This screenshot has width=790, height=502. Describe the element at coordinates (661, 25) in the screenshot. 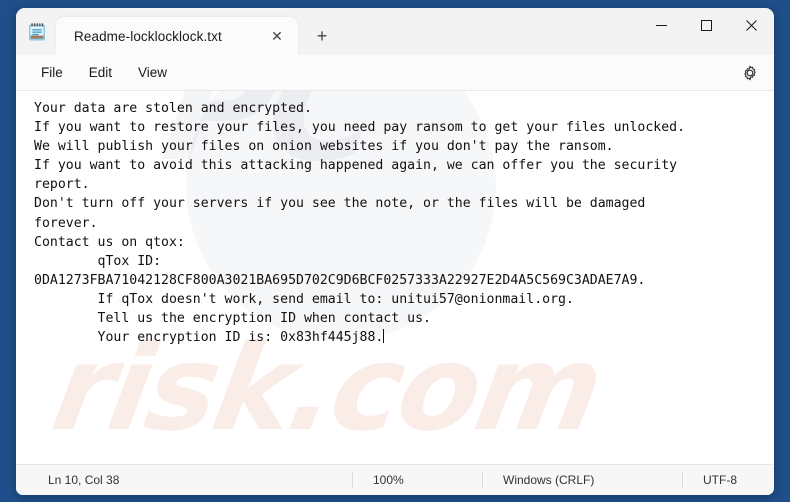

I see `minimize-icon` at that location.